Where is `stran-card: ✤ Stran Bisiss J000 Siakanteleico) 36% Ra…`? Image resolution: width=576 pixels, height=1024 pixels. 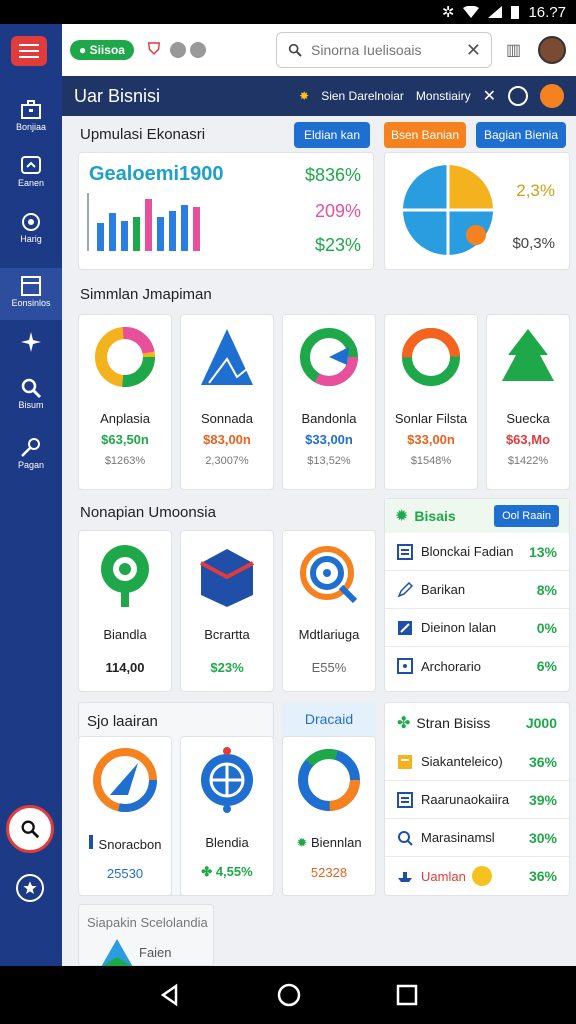 stran-card: ✤ Stran Bisiss J000 Siakanteleico) 36% Ra… is located at coordinates (477, 799).